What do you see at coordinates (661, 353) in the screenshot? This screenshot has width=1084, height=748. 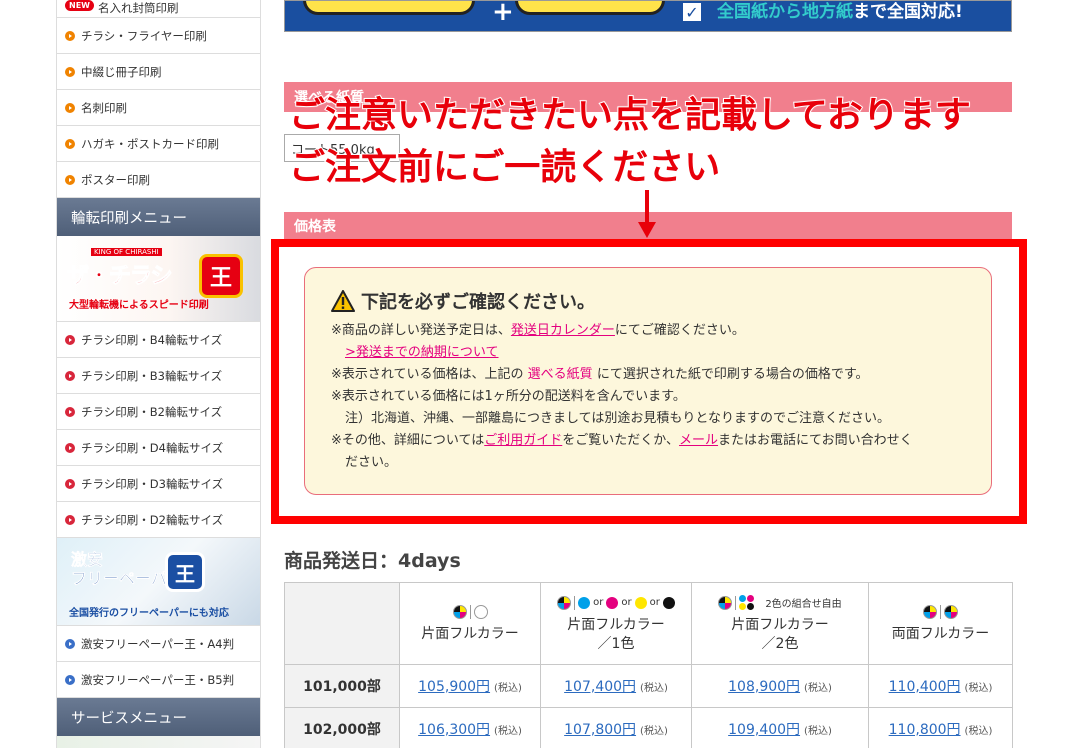 I see `notice-line-2: >発送までの納期について` at bounding box center [661, 353].